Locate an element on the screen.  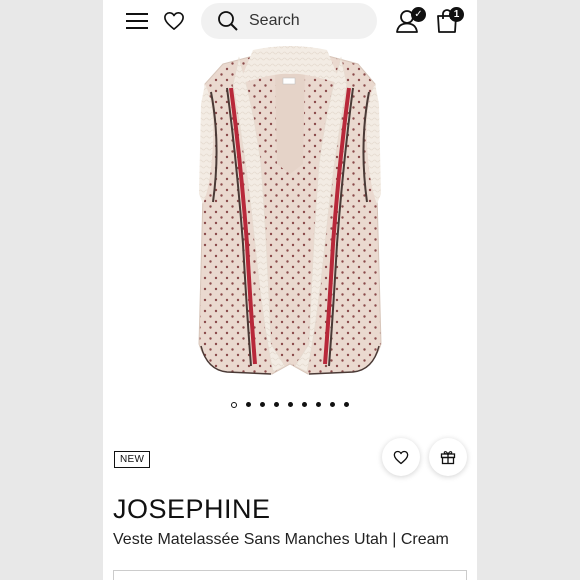
image-carousel-dots is located at coordinates (290, 406).